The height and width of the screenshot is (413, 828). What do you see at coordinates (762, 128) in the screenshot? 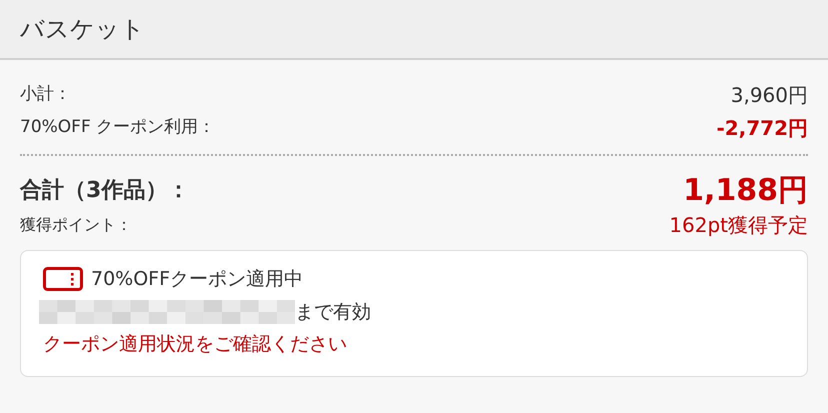
I see `summary-value: -2,772円` at bounding box center [762, 128].